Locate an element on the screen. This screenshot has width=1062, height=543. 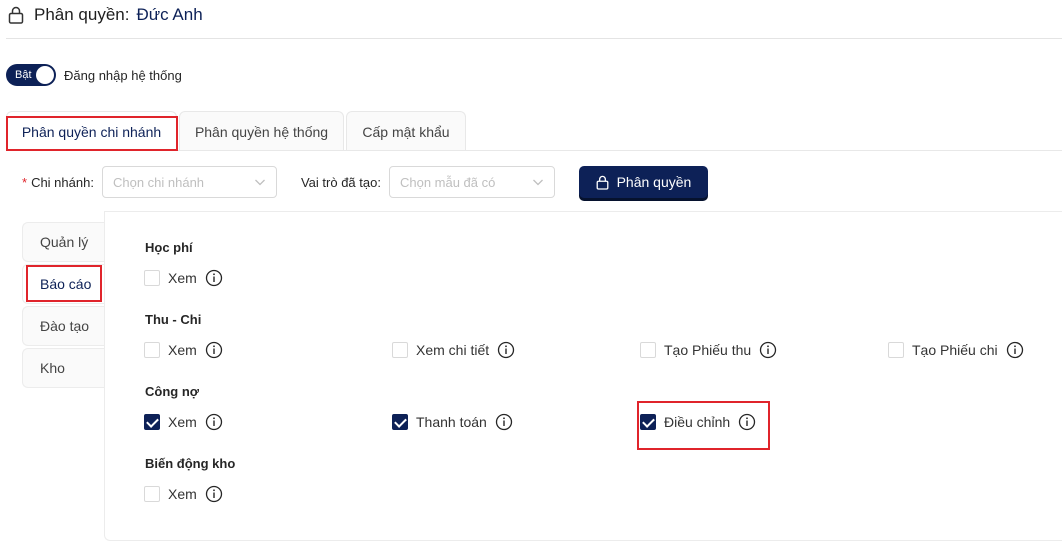
role-select: Chọn mẫu đã có is located at coordinates (471, 182).